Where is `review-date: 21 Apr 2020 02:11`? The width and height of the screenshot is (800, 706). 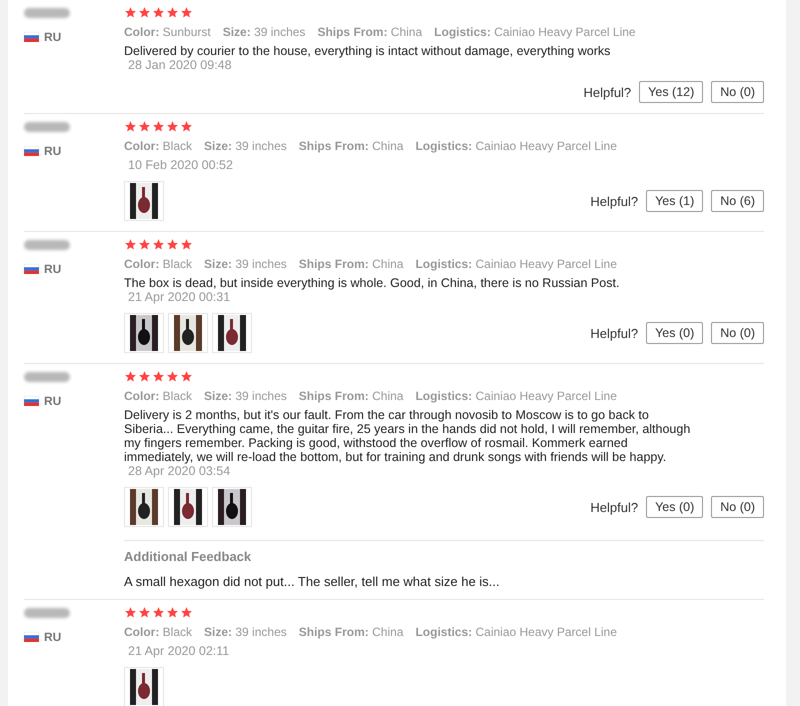
review-date: 21 Apr 2020 02:11 is located at coordinates (179, 651).